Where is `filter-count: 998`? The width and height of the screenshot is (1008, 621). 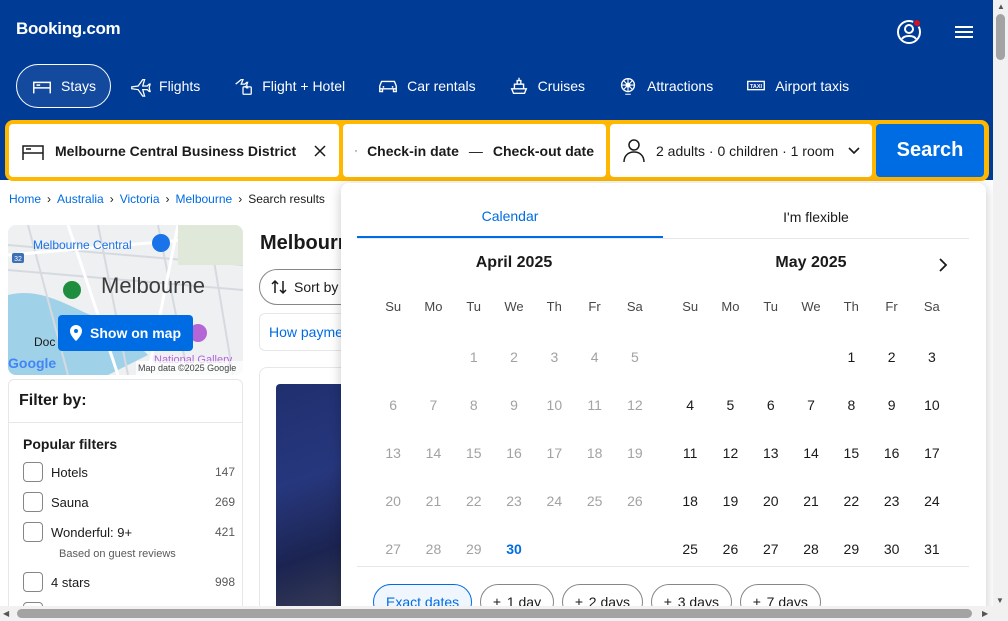 filter-count: 998 is located at coordinates (224, 582).